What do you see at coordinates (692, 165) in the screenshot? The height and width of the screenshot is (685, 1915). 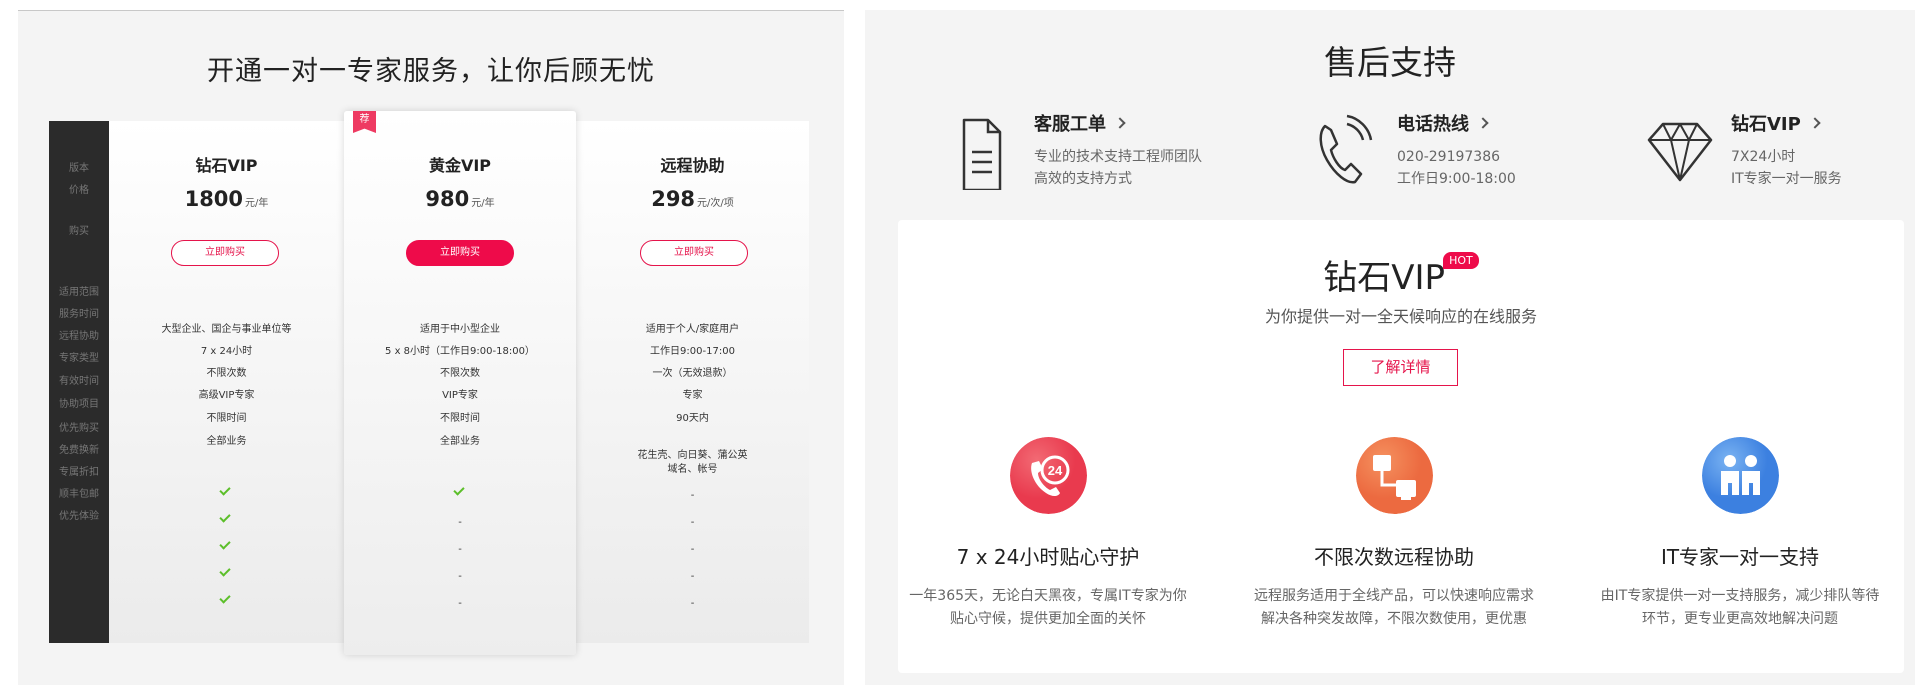 I see `plan-name-remote: 远程协助` at bounding box center [692, 165].